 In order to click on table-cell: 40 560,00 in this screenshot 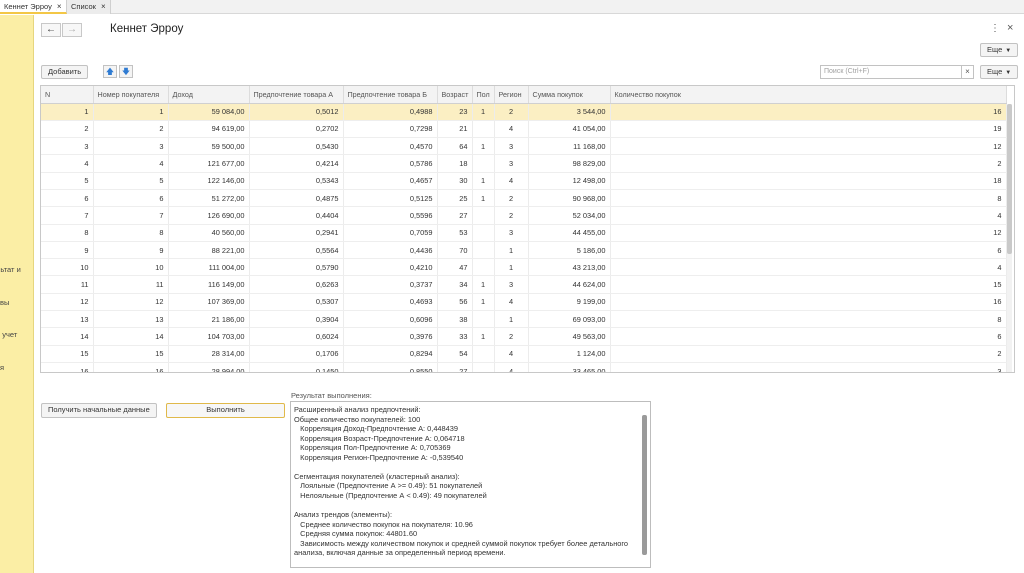, I will do `click(209, 233)`.